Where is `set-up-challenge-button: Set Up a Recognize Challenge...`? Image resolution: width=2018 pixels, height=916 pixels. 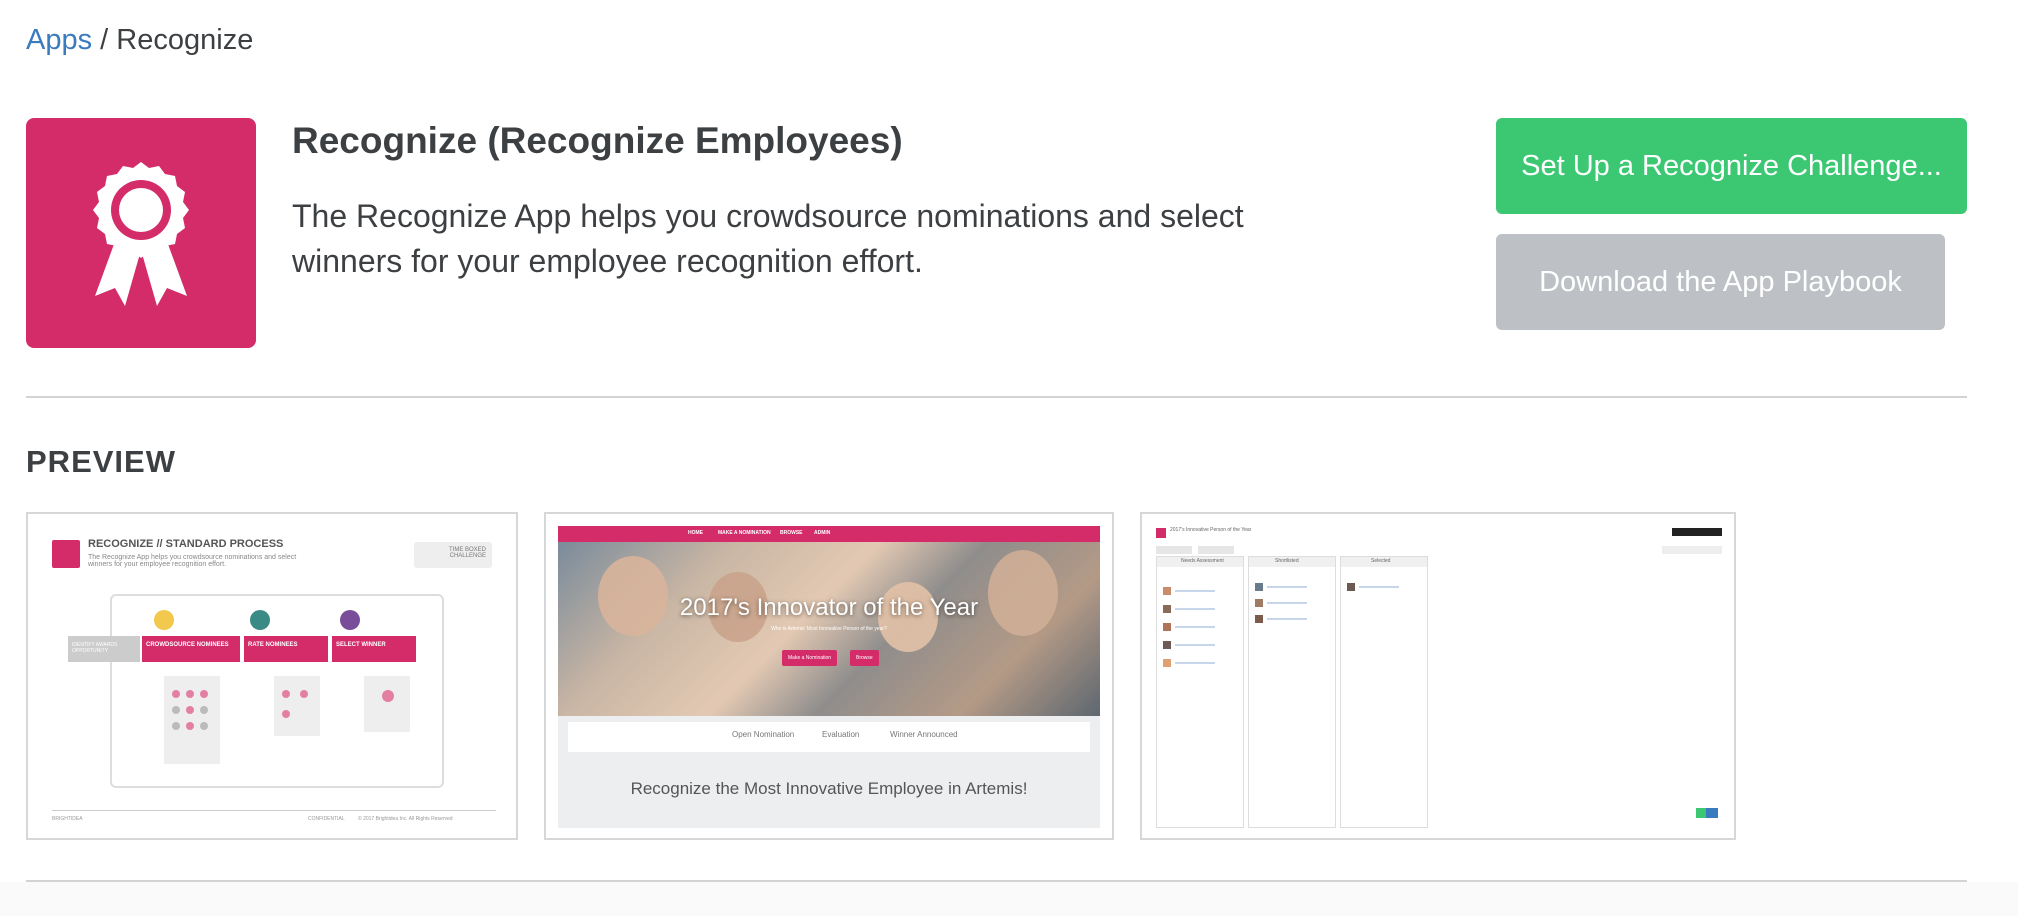
set-up-challenge-button: Set Up a Recognize Challenge... is located at coordinates (1731, 166).